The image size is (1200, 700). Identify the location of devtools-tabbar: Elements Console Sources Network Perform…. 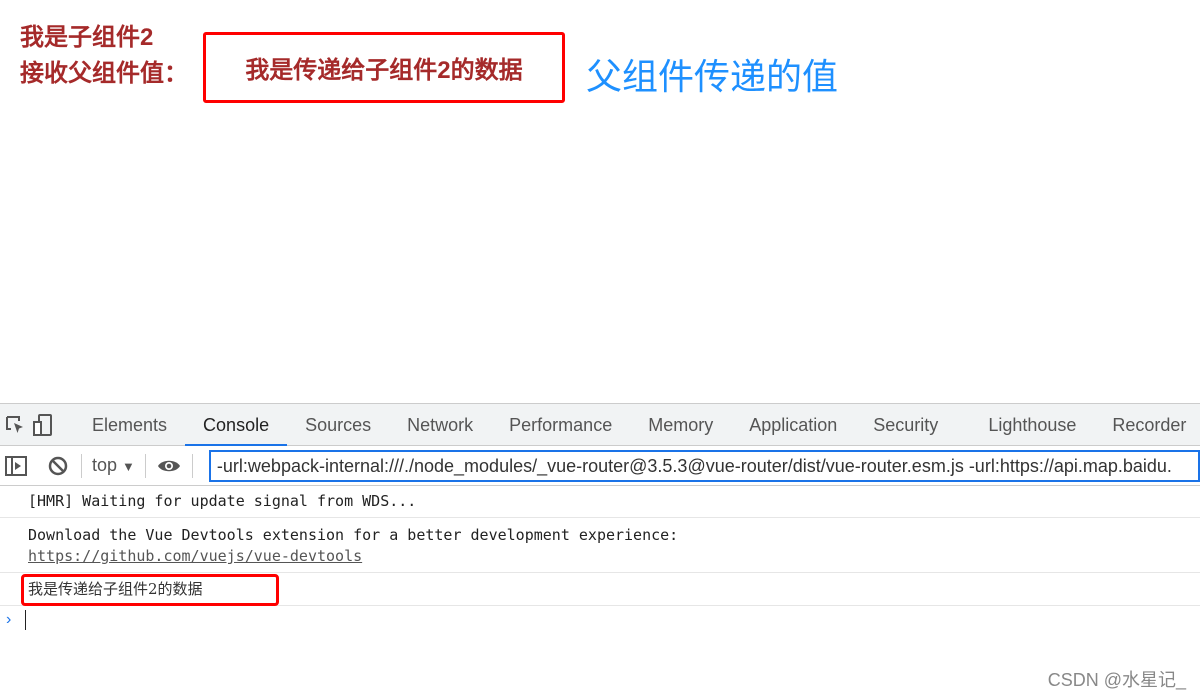
(600, 425).